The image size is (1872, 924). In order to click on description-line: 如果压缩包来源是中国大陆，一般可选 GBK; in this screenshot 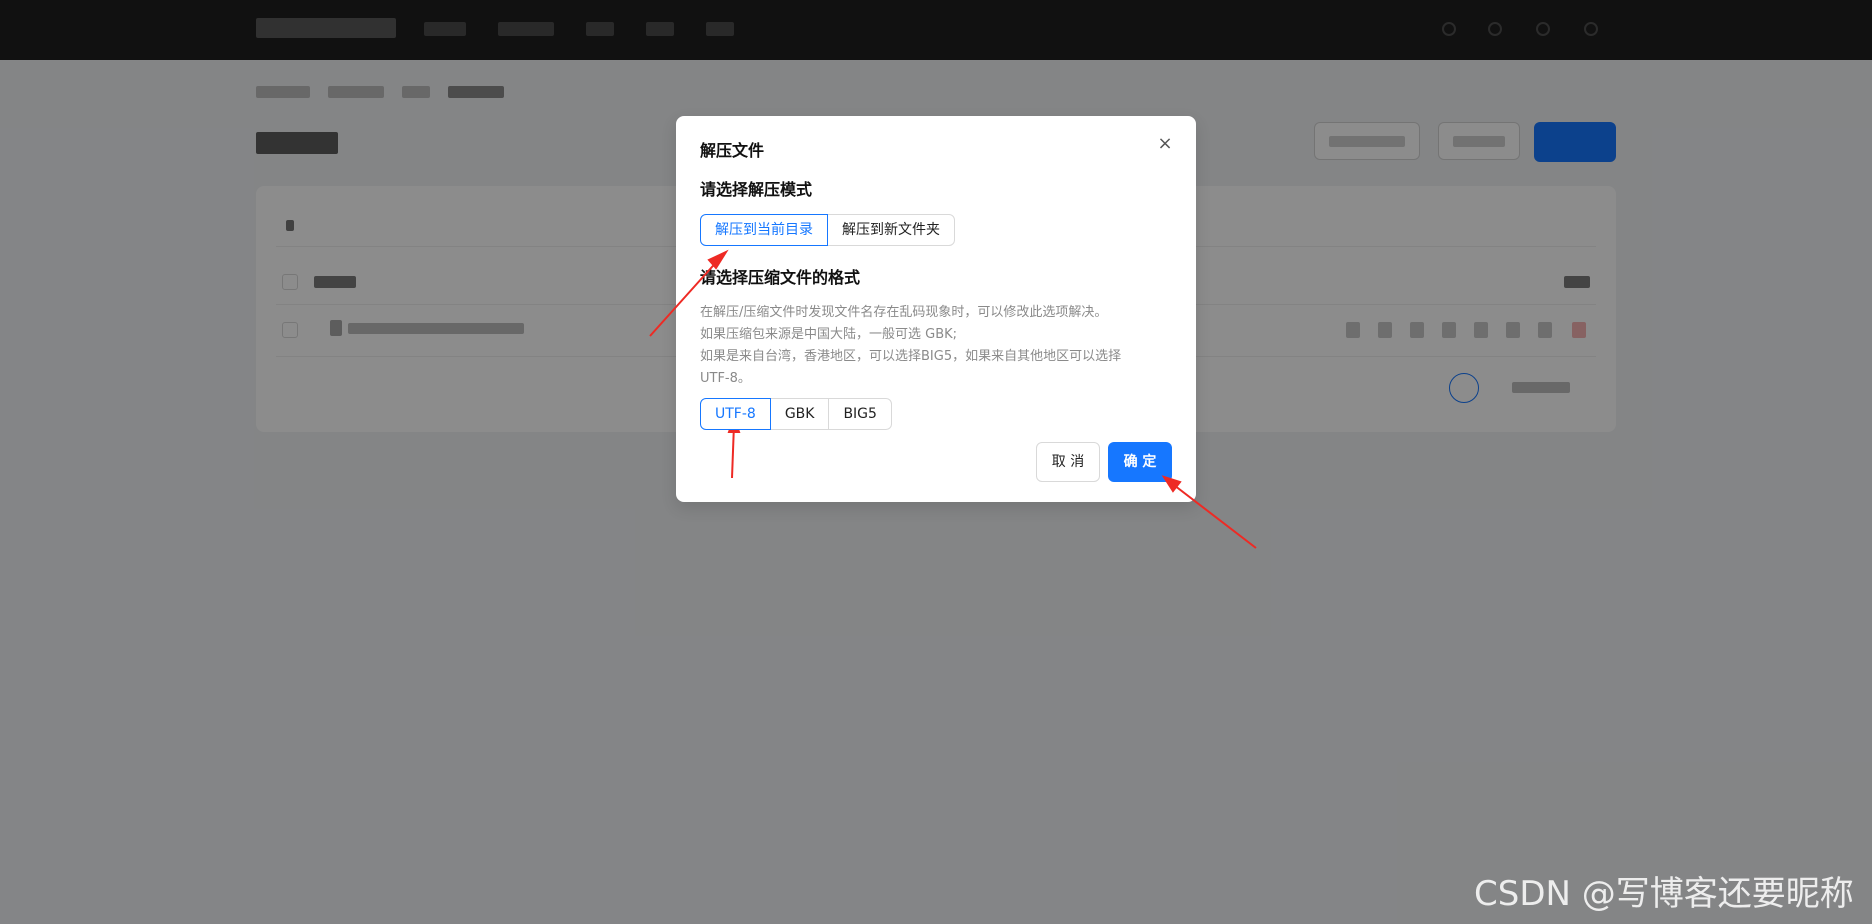, I will do `click(829, 334)`.